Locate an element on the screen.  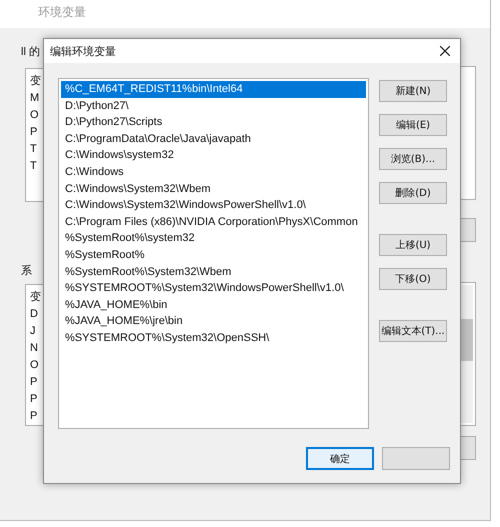
path-entry: D:\Python27\Scripts is located at coordinates (213, 122).